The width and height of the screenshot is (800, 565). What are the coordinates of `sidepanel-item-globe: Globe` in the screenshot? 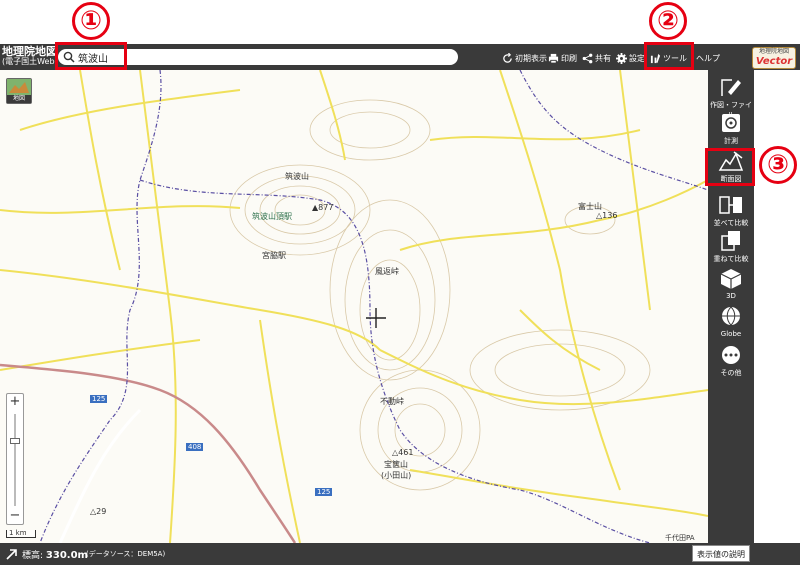 It's located at (731, 322).